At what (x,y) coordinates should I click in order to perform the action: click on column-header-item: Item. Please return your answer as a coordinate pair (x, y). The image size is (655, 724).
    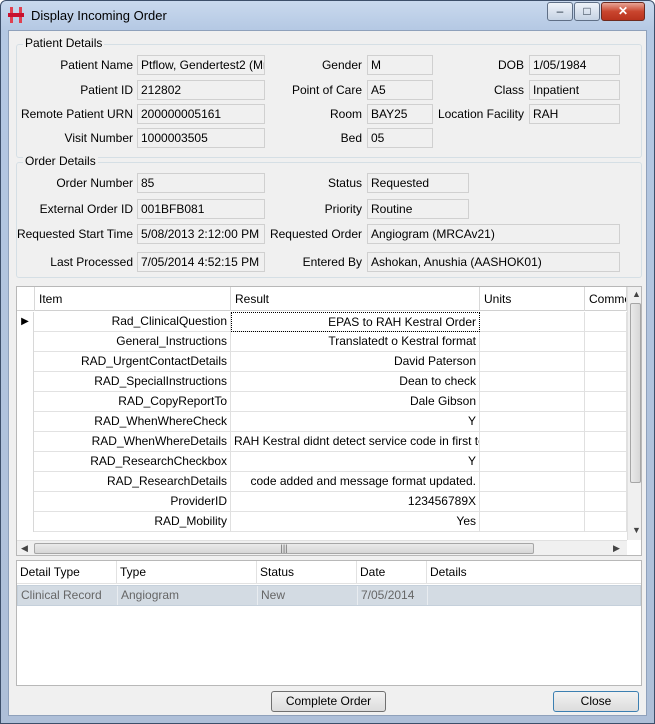
    Looking at the image, I should click on (133, 299).